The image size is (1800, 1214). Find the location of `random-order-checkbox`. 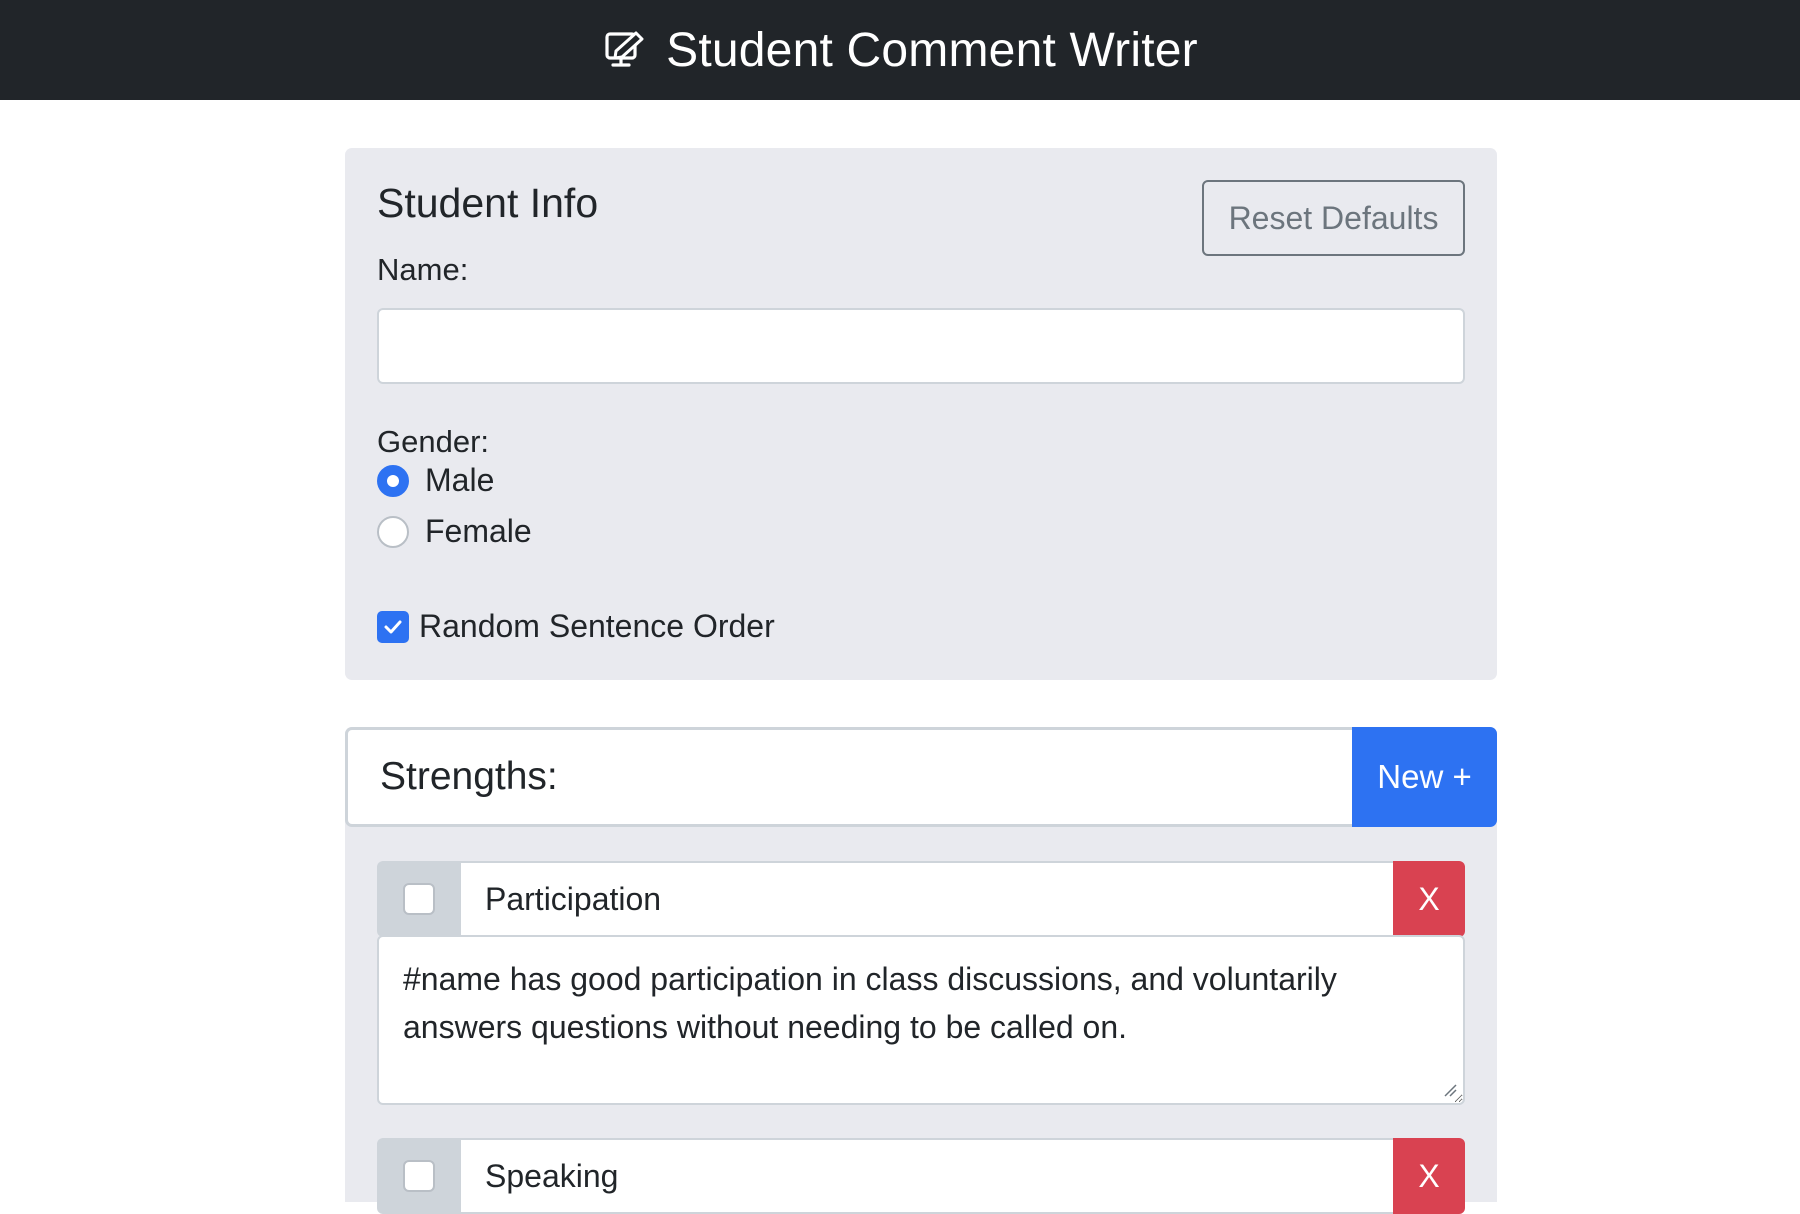

random-order-checkbox is located at coordinates (393, 626).